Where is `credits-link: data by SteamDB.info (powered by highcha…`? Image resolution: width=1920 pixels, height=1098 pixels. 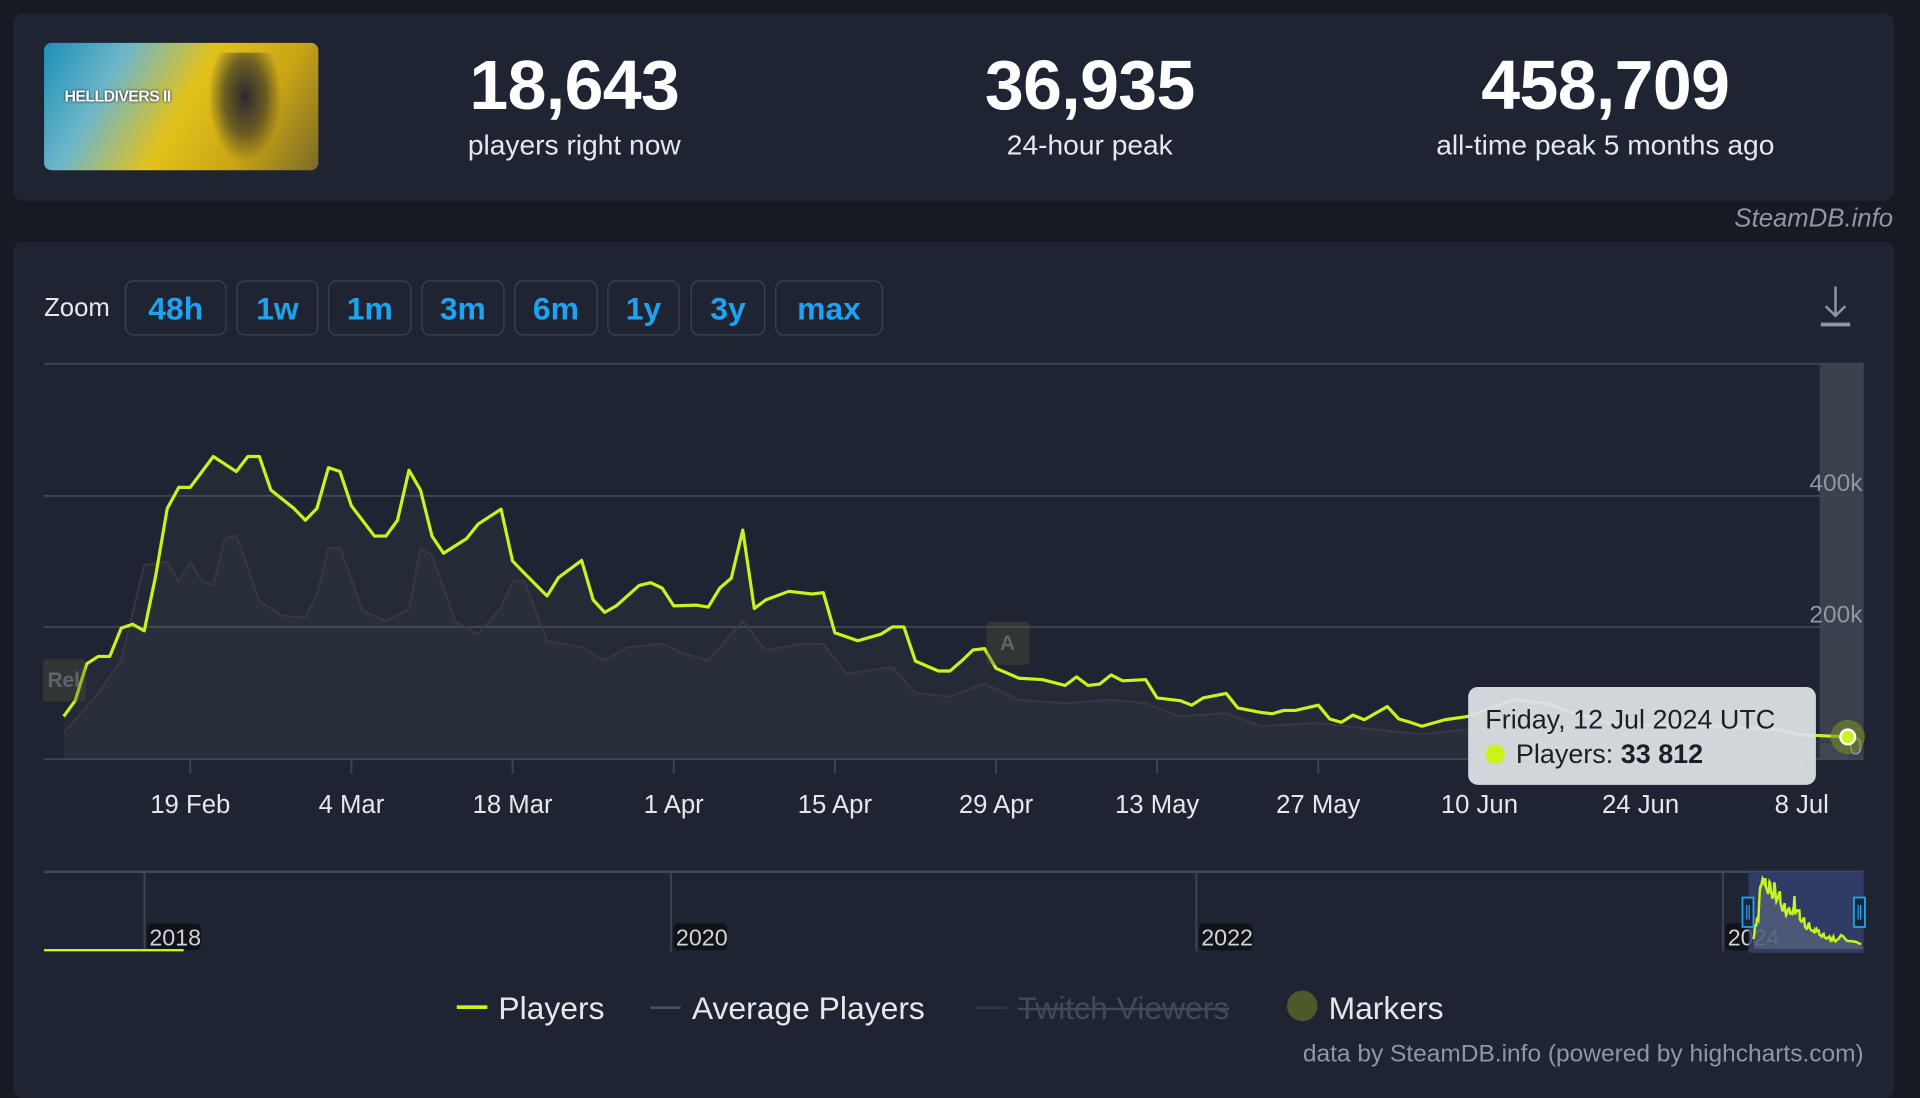 credits-link: data by SteamDB.info (powered by highcha… is located at coordinates (1583, 1055).